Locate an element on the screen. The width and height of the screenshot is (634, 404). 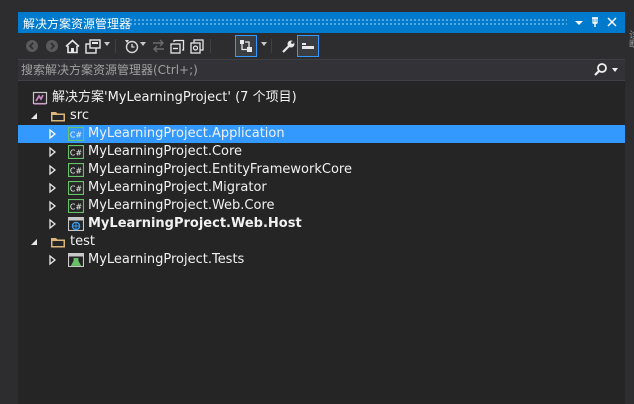
solutions-views-dropdown-icon is located at coordinates (107, 44).